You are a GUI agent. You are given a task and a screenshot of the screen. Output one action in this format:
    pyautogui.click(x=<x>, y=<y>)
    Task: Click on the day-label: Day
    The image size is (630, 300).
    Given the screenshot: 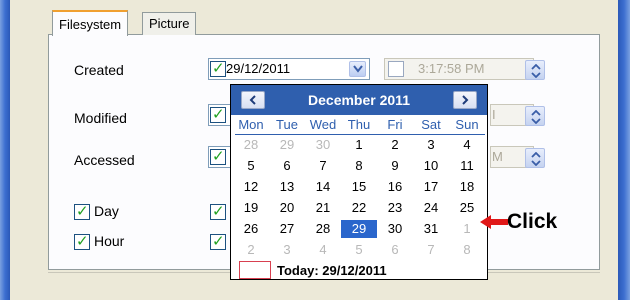 What is the action you would take?
    pyautogui.click(x=106, y=211)
    